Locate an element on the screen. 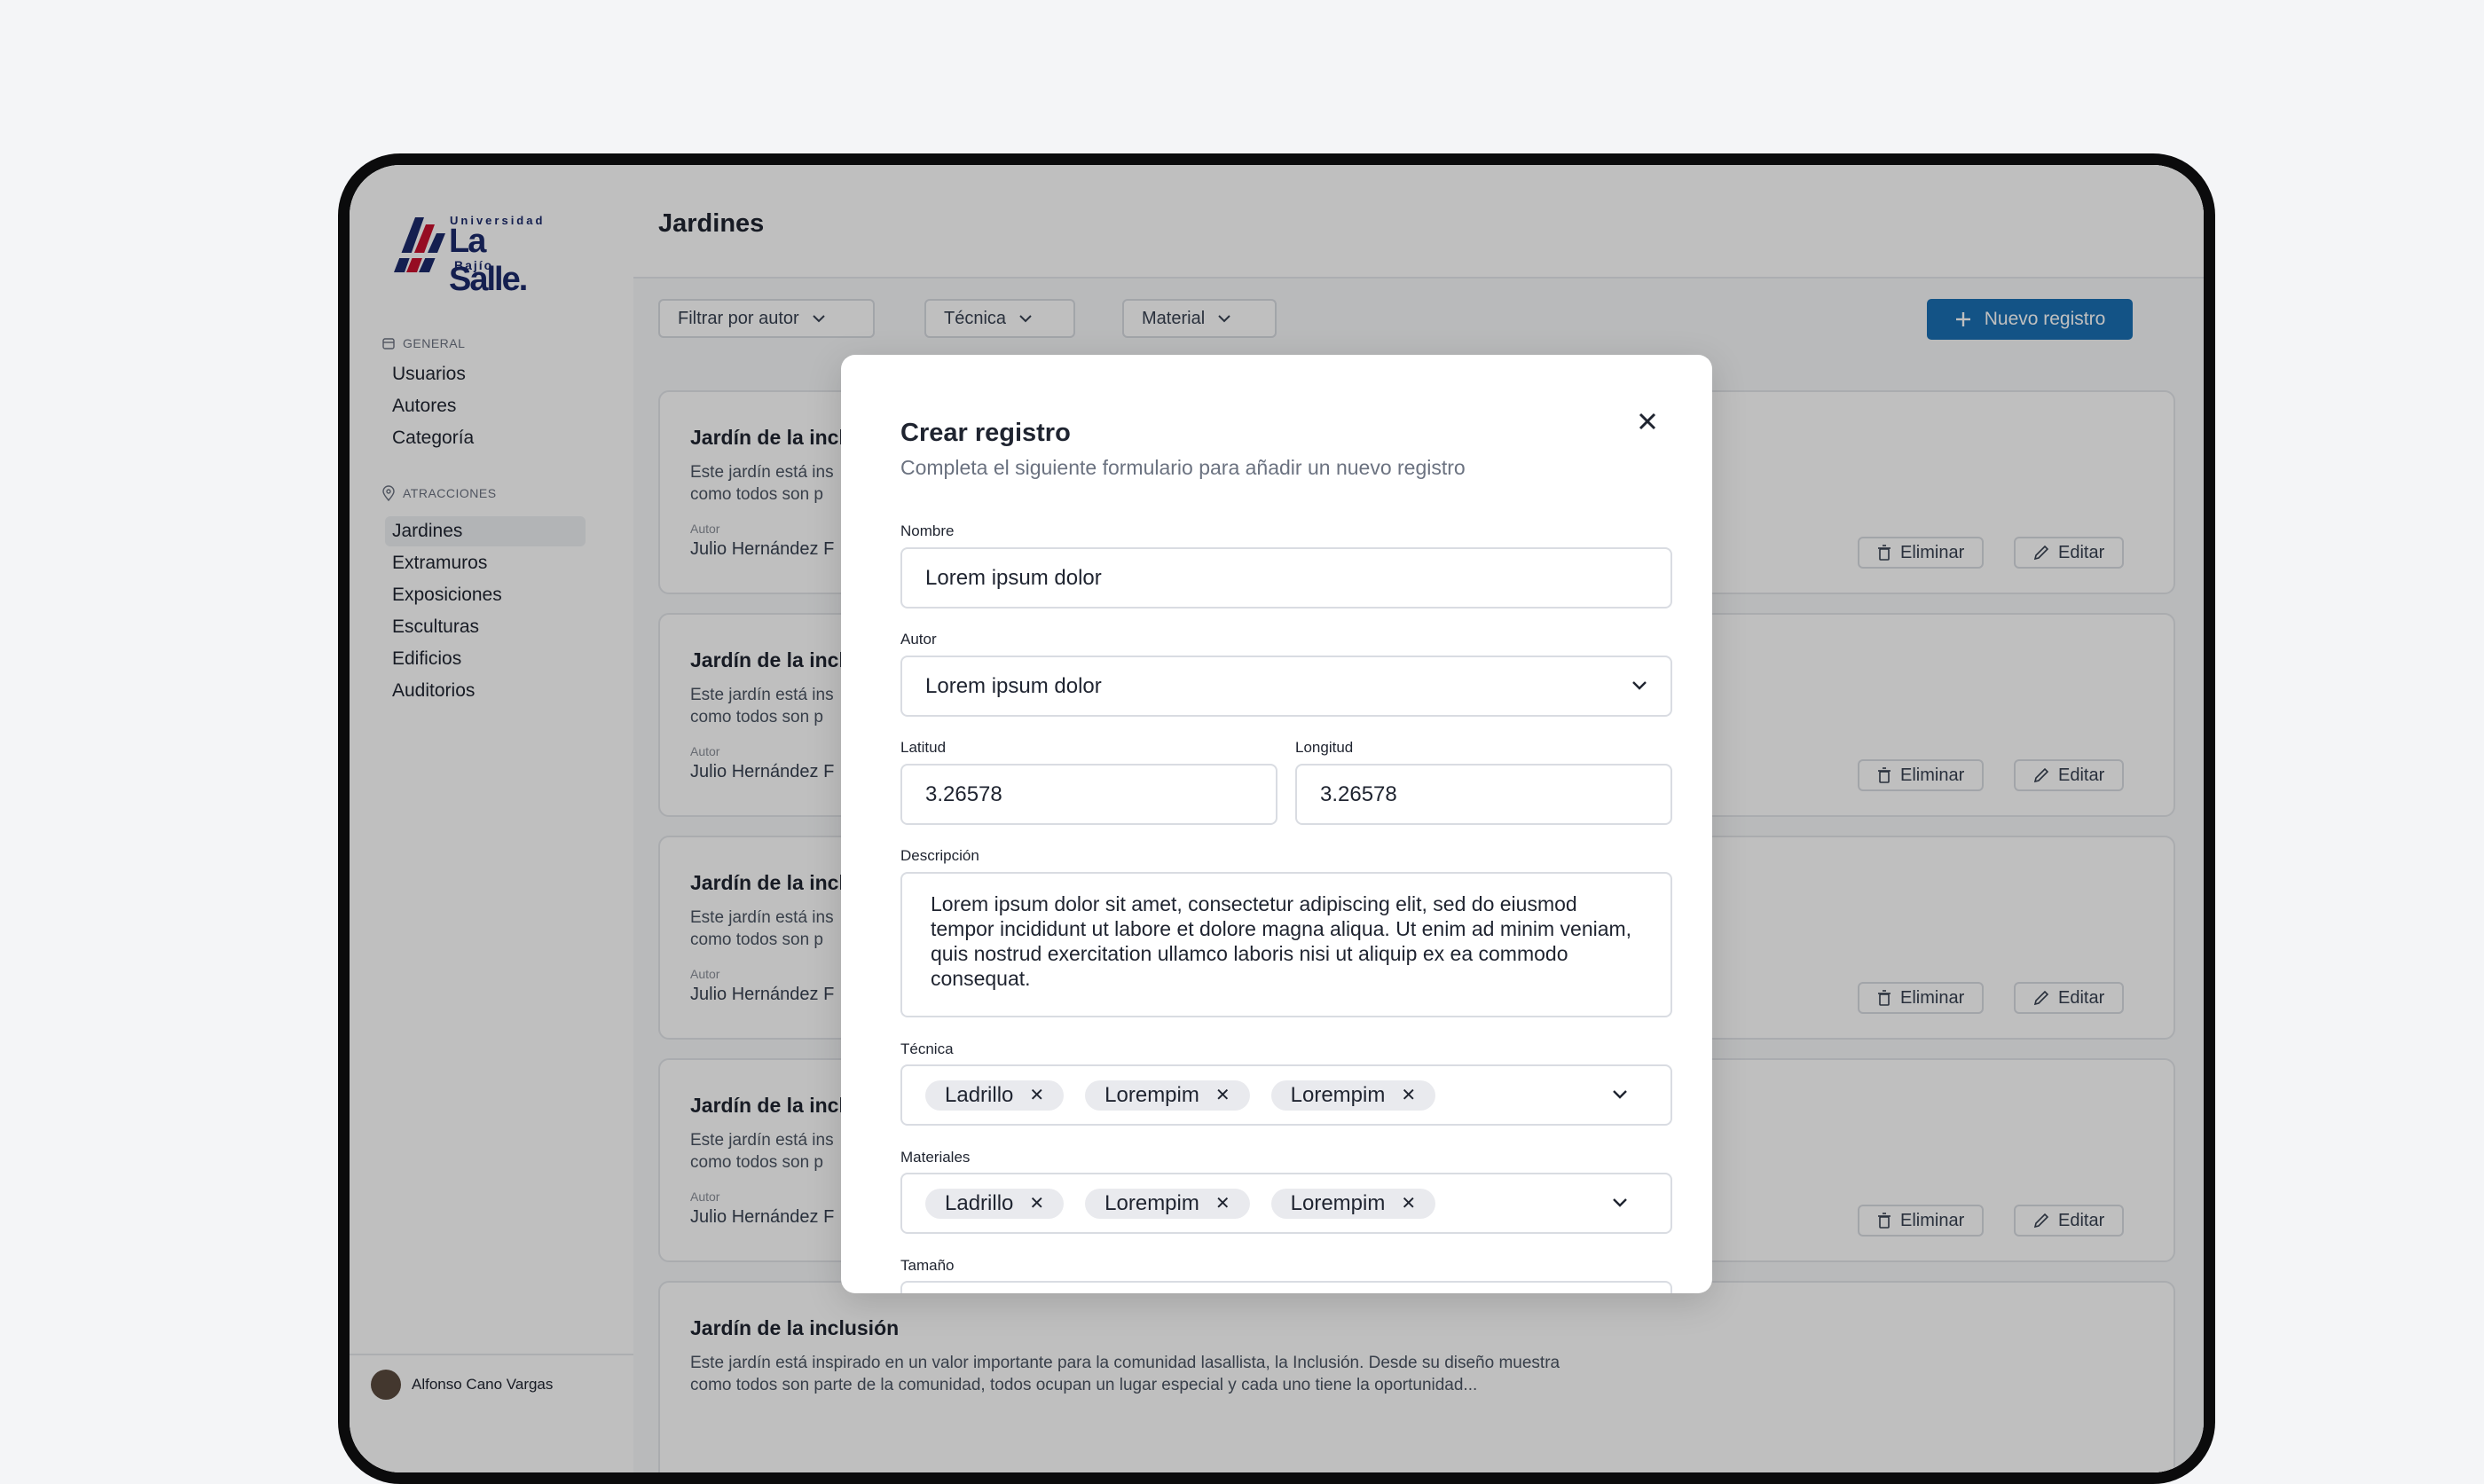 The width and height of the screenshot is (2484, 1484). descripcion-label: Descripción is located at coordinates (939, 855).